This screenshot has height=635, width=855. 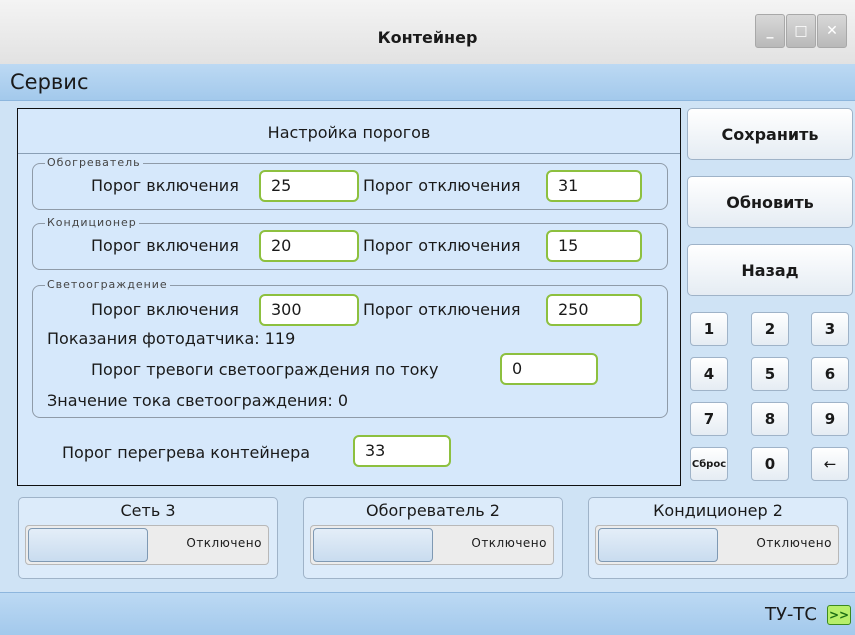 What do you see at coordinates (171, 338) in the screenshot?
I see `photo-sensor-reading: Показания фотодатчика: 119` at bounding box center [171, 338].